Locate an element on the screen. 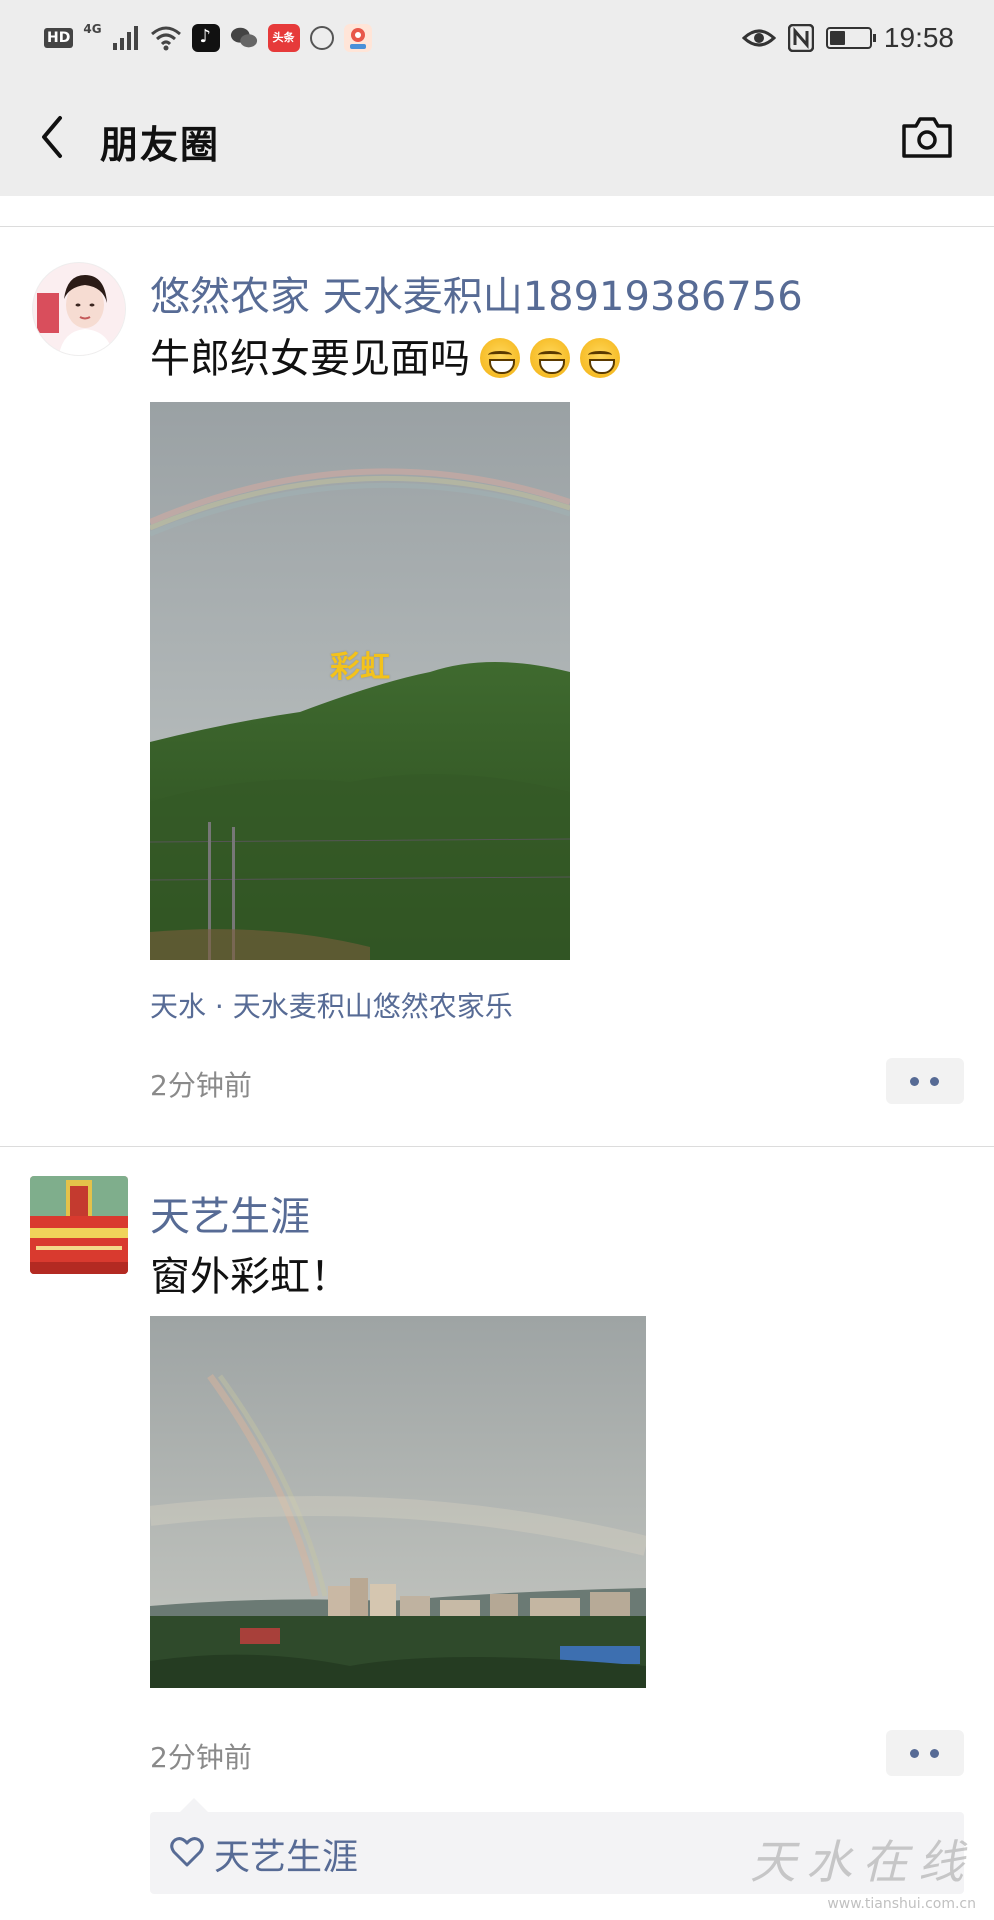 The image size is (994, 1920). avatar-stage is located at coordinates (79, 1225).